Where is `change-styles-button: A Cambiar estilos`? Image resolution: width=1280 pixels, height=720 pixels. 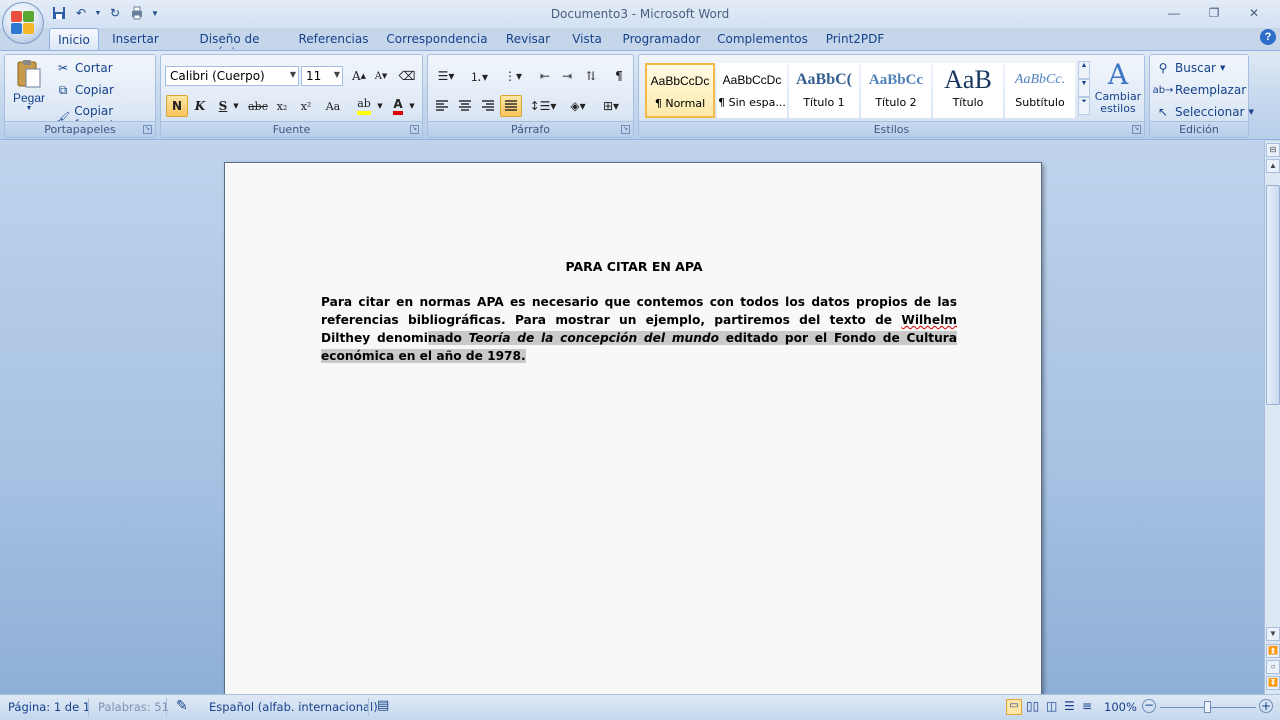
change-styles-button: A Cambiar estilos is located at coordinates (1118, 90).